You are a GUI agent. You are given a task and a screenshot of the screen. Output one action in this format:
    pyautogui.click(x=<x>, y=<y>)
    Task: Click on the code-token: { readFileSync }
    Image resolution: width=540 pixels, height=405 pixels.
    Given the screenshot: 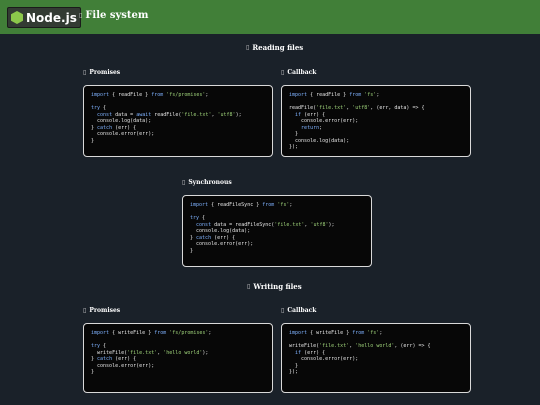 What is the action you would take?
    pyautogui.click(x=235, y=205)
    